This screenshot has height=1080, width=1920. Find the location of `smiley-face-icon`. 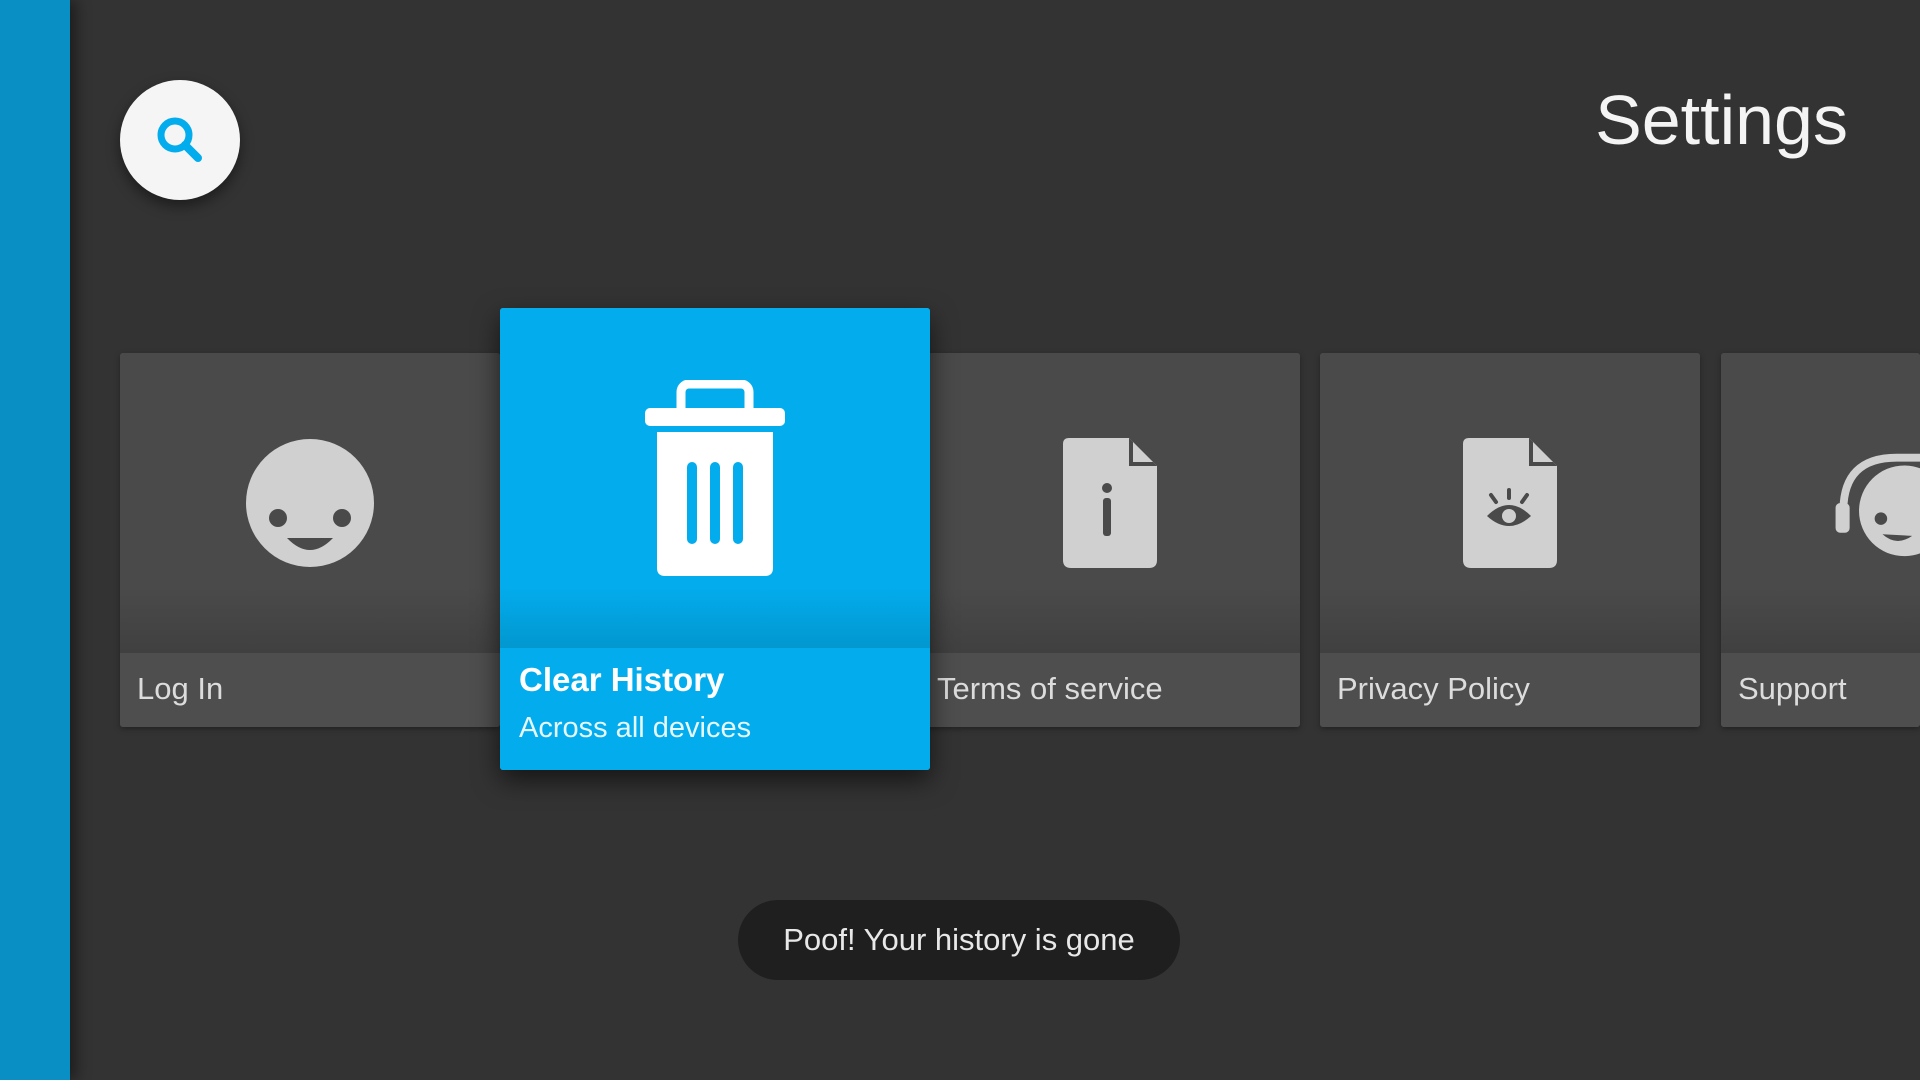

smiley-face-icon is located at coordinates (310, 503).